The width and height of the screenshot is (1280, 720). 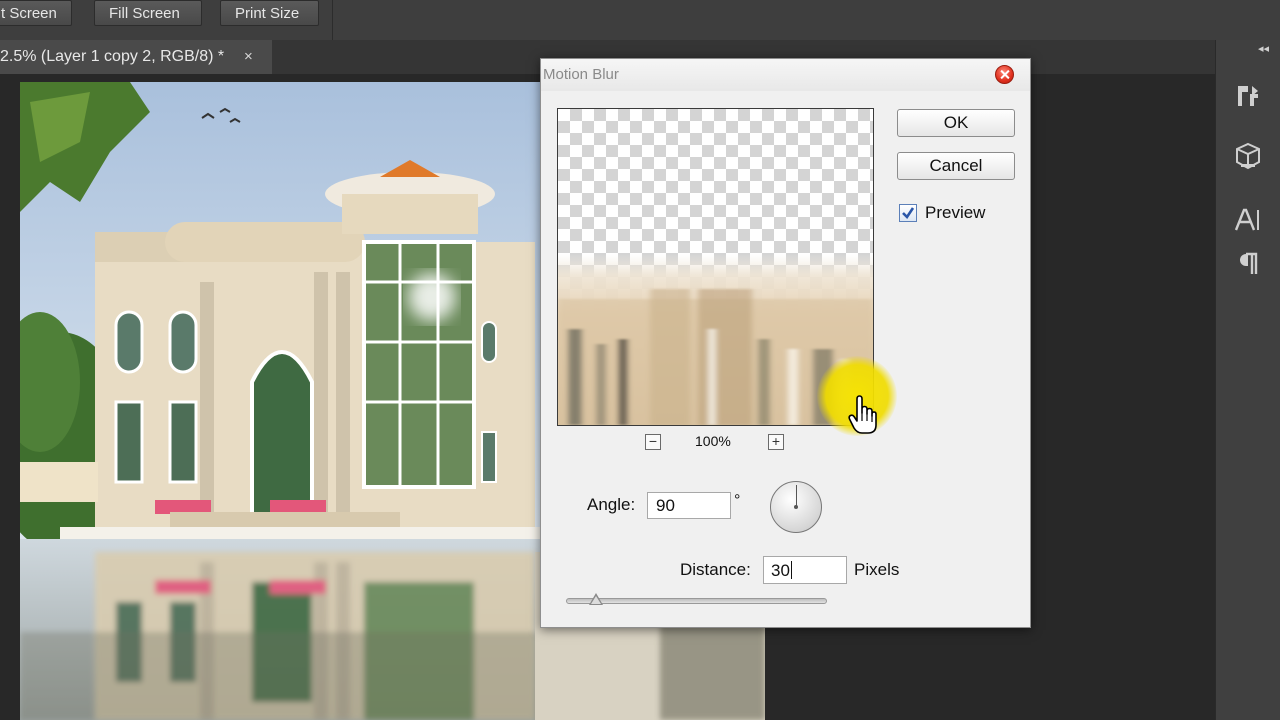 I want to click on preview-checkbox, so click(x=908, y=213).